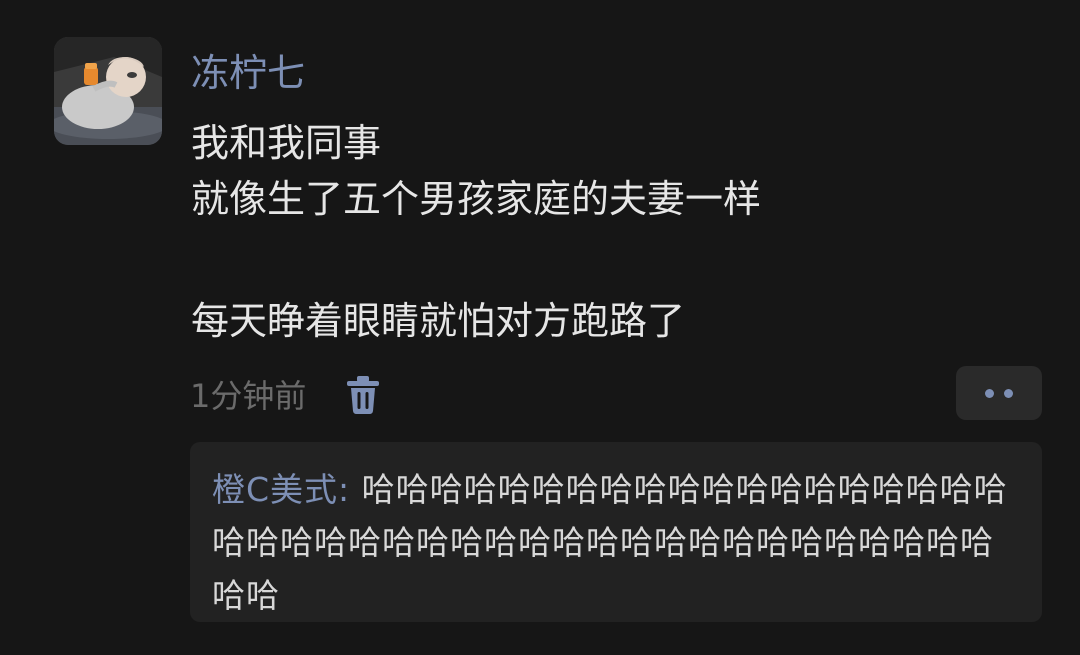 The height and width of the screenshot is (655, 1080). Describe the element at coordinates (286, 143) in the screenshot. I see `post-text-line: 我和我同事` at that location.